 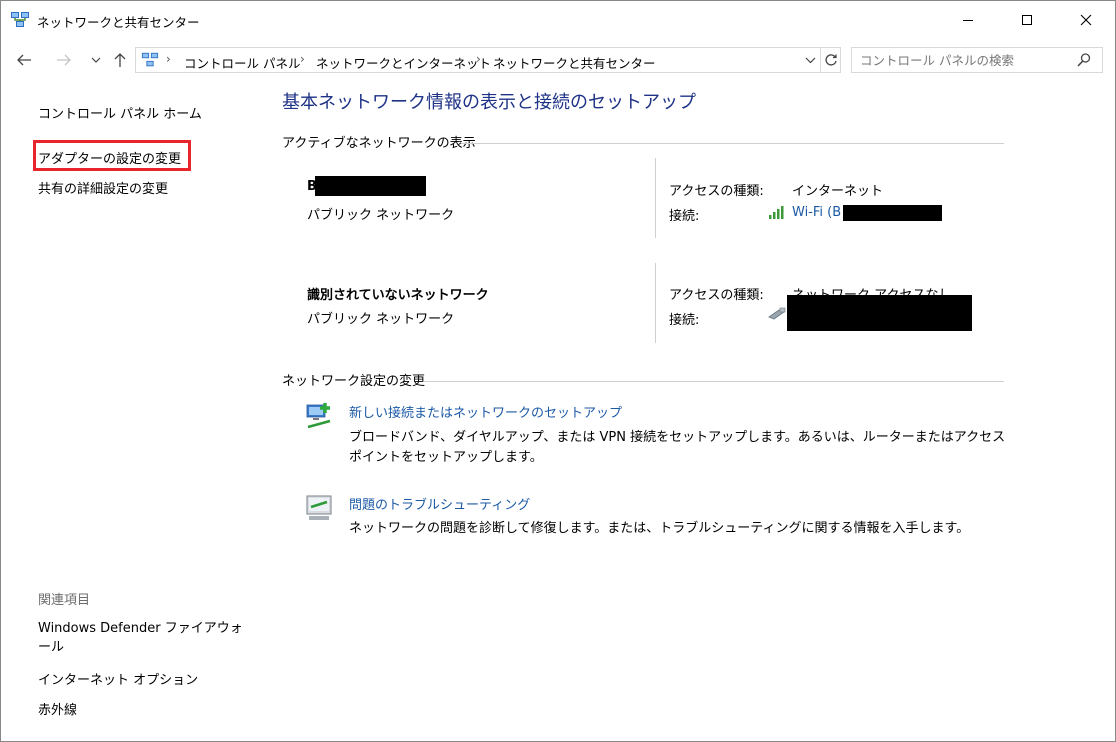 What do you see at coordinates (489, 102) in the screenshot?
I see `page-title: 基本ネットワーク情報の表示と接続のセットアップ` at bounding box center [489, 102].